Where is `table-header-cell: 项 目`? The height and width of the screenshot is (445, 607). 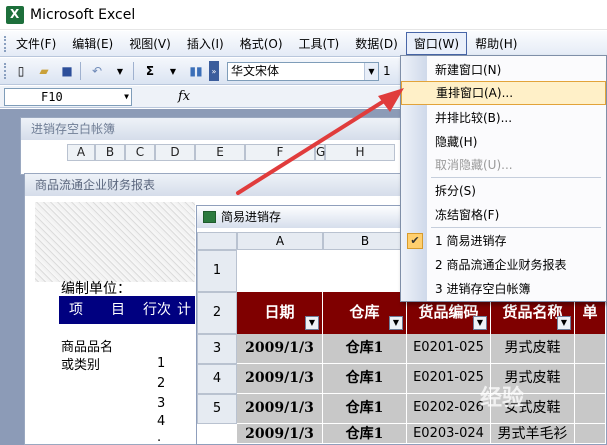 table-header-cell: 项 目 is located at coordinates (100, 310).